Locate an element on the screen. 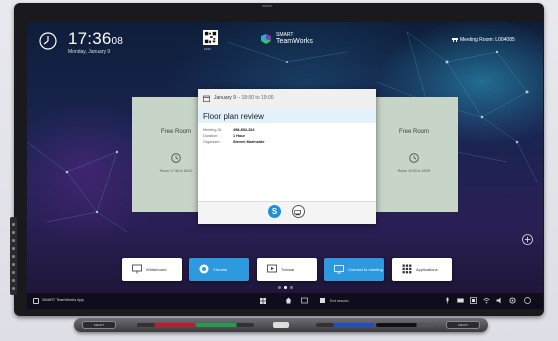  room-system-icon is located at coordinates (297, 213).